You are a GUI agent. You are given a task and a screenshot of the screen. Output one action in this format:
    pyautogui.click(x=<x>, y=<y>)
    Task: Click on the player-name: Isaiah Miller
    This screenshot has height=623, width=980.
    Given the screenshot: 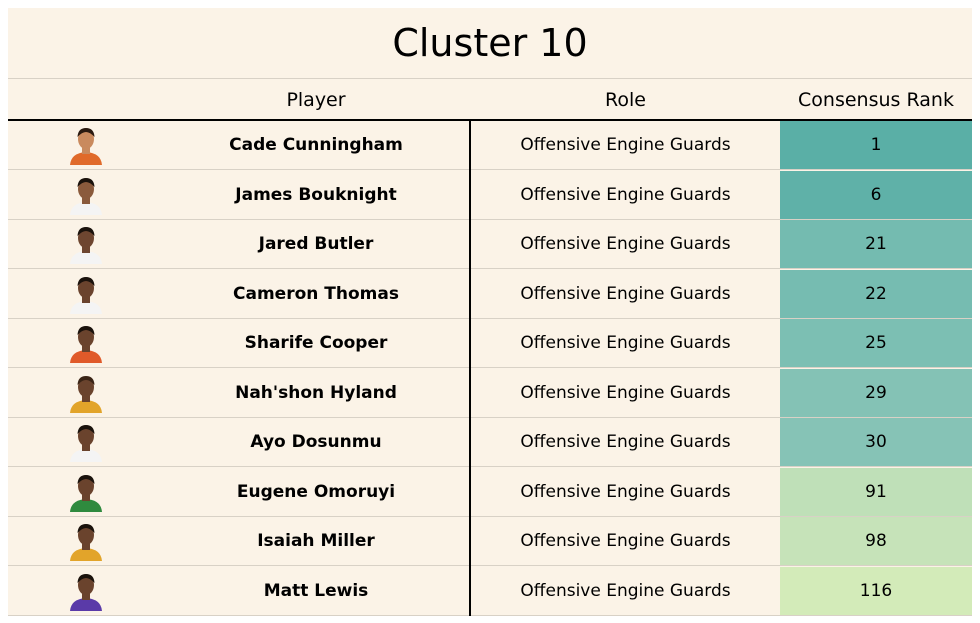 What is the action you would take?
    pyautogui.click(x=316, y=541)
    